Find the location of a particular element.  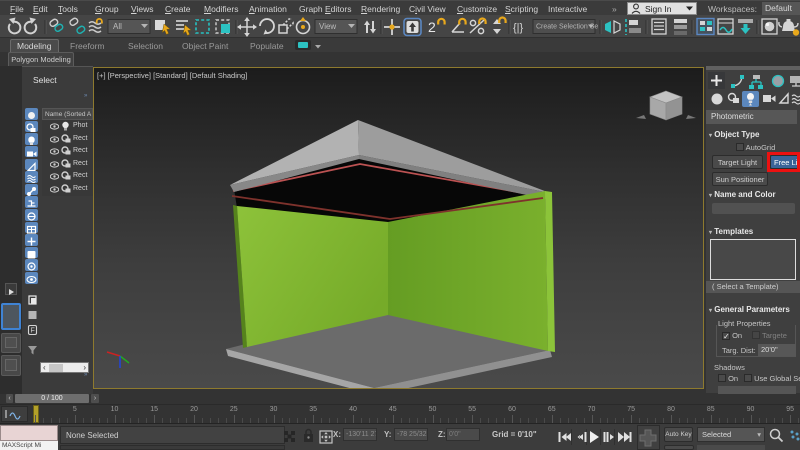

svg-text: F is located at coordinates (33, 330).